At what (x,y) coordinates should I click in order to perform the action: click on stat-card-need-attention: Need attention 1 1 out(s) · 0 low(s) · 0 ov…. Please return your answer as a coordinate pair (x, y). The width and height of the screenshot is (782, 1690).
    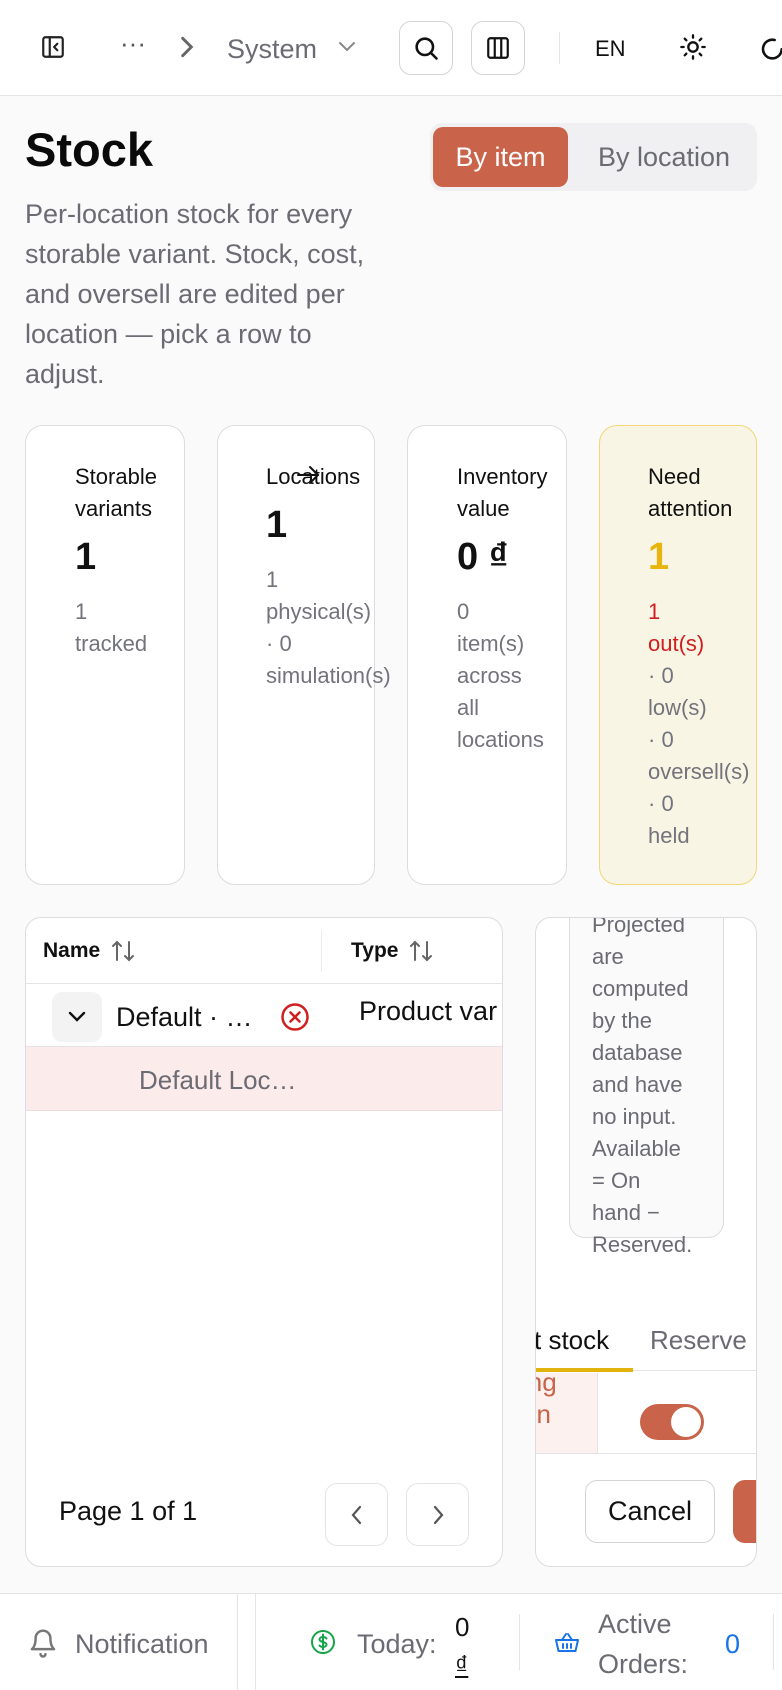
    Looking at the image, I should click on (678, 655).